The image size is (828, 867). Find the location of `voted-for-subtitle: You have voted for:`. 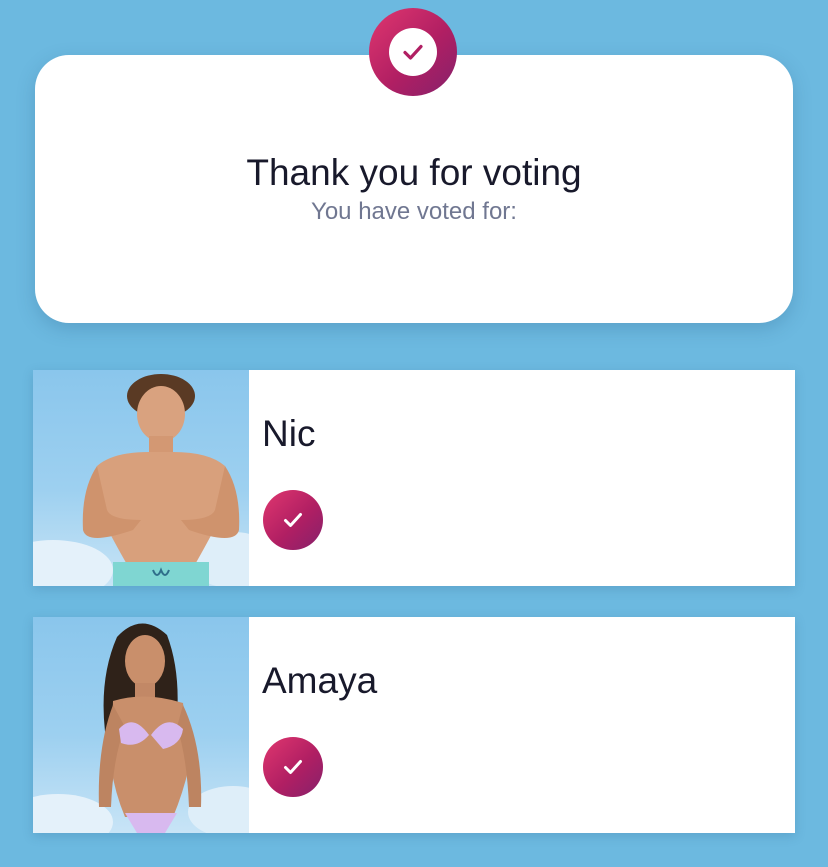

voted-for-subtitle: You have voted for: is located at coordinates (414, 211).